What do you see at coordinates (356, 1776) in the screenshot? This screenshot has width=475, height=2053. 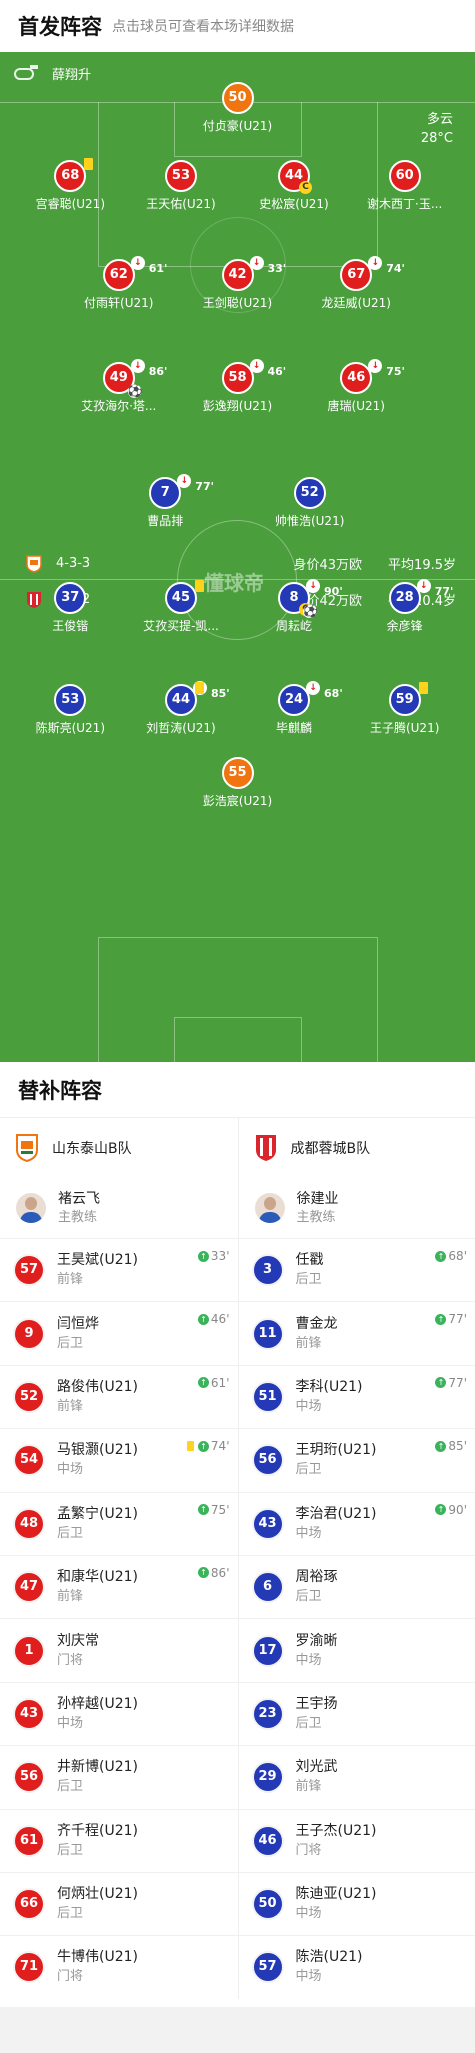 I see `sub-player-row: 29 刘光武 前锋` at bounding box center [356, 1776].